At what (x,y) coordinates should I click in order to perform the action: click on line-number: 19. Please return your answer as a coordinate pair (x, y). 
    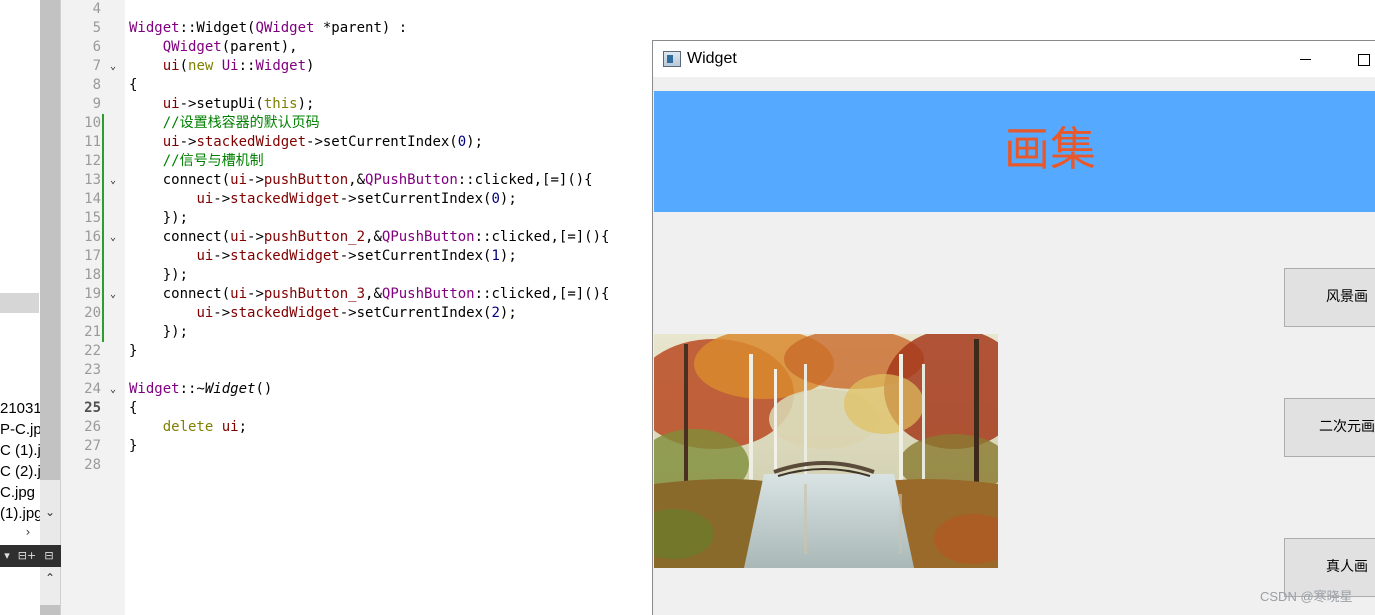
    Looking at the image, I should click on (92, 294).